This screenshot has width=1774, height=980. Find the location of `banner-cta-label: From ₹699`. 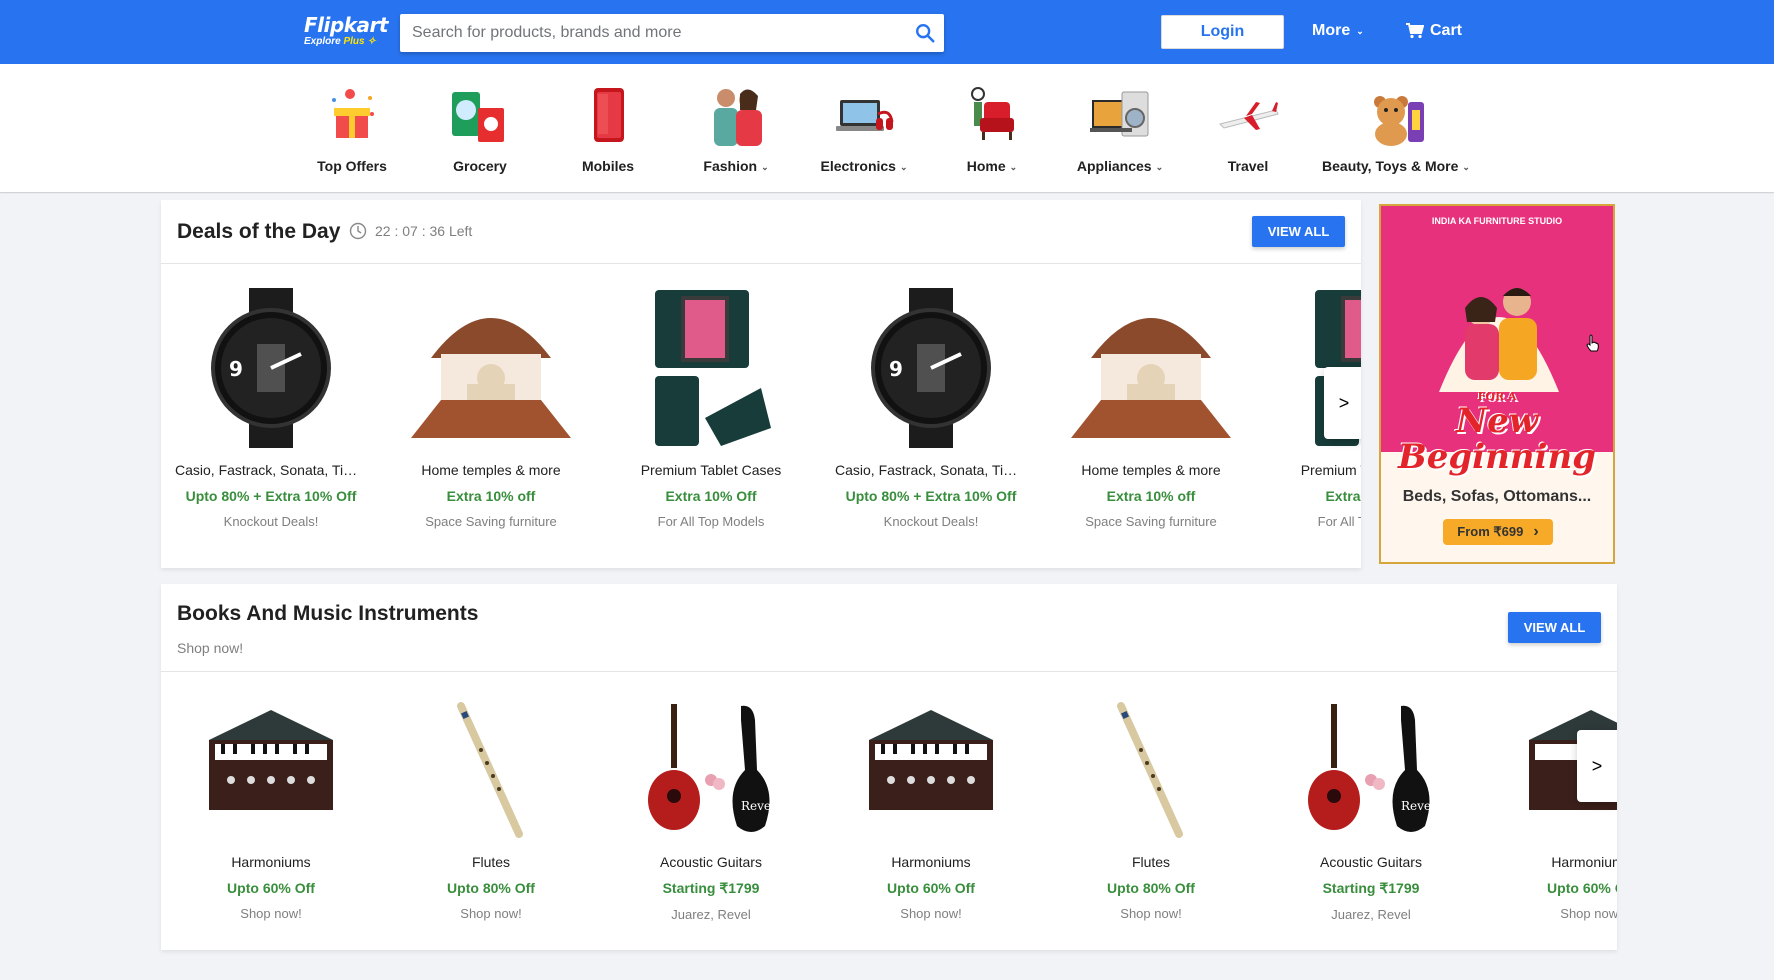

banner-cta-label: From ₹699 is located at coordinates (1490, 531).